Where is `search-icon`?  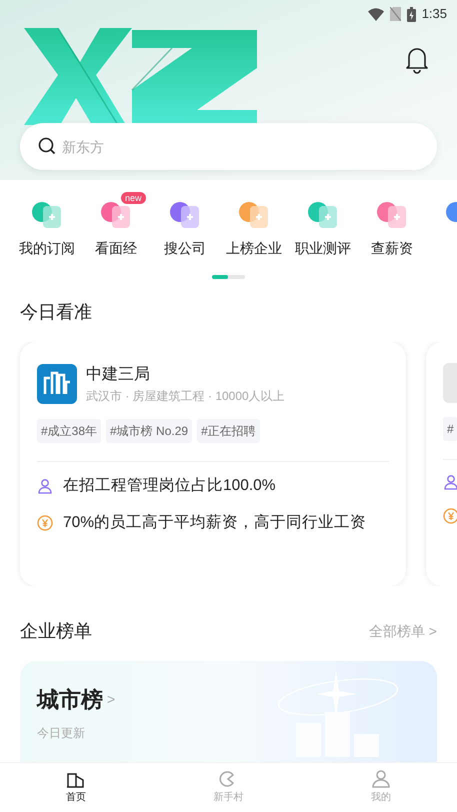
search-icon is located at coordinates (47, 146).